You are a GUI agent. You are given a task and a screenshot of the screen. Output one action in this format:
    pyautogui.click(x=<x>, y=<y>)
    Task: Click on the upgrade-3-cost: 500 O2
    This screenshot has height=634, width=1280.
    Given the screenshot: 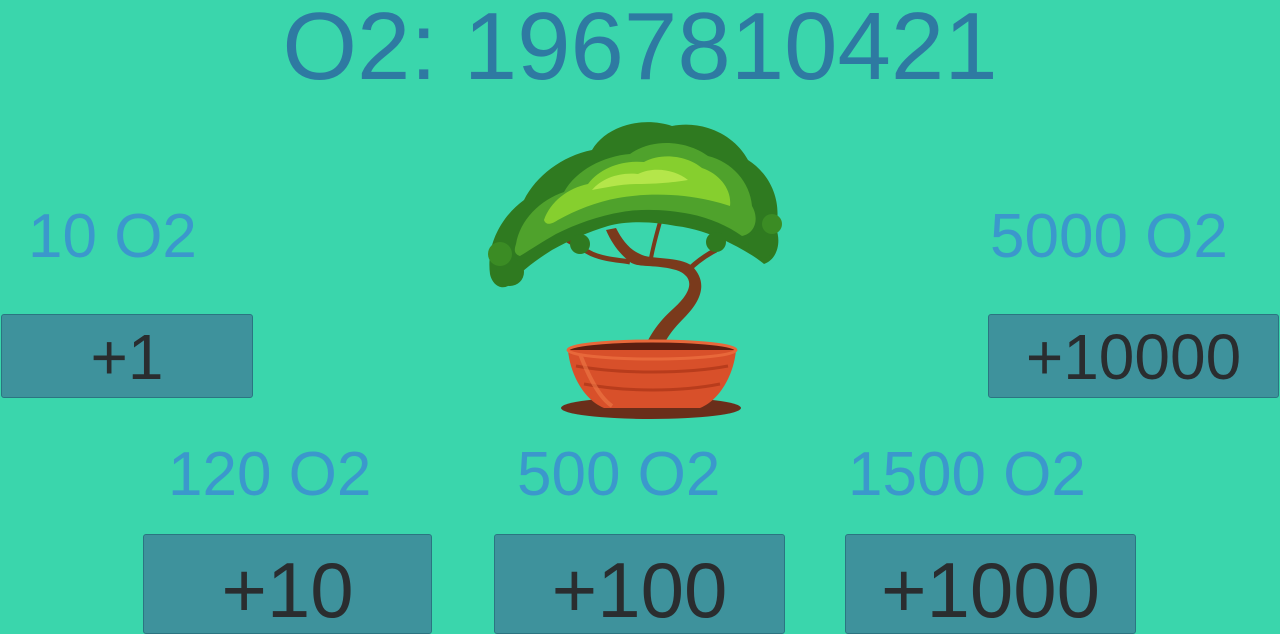 What is the action you would take?
    pyautogui.click(x=619, y=474)
    